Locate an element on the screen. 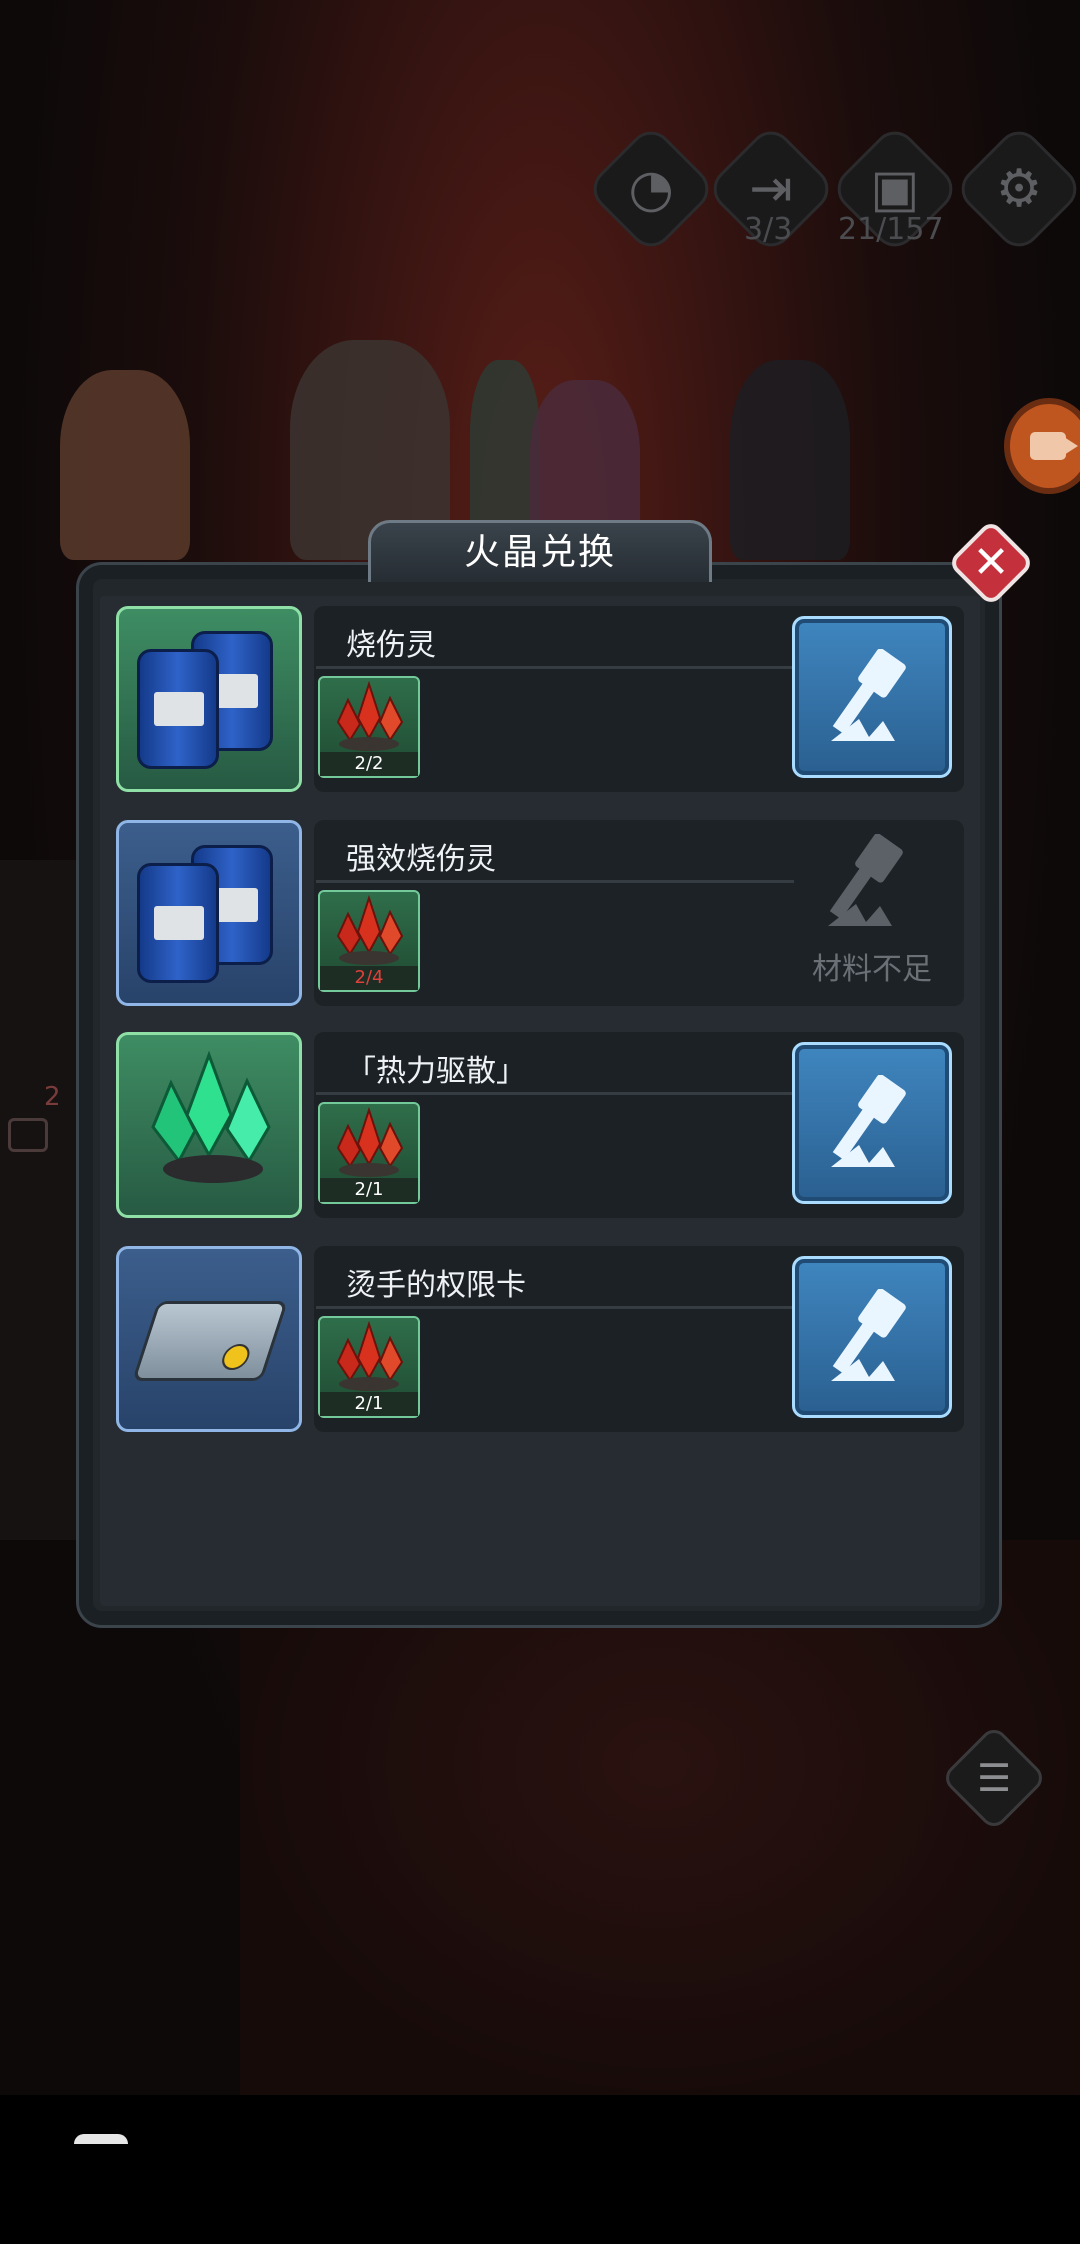 The image size is (1080, 2244). item-name: 强效烧伤灵 is located at coordinates (421, 859).